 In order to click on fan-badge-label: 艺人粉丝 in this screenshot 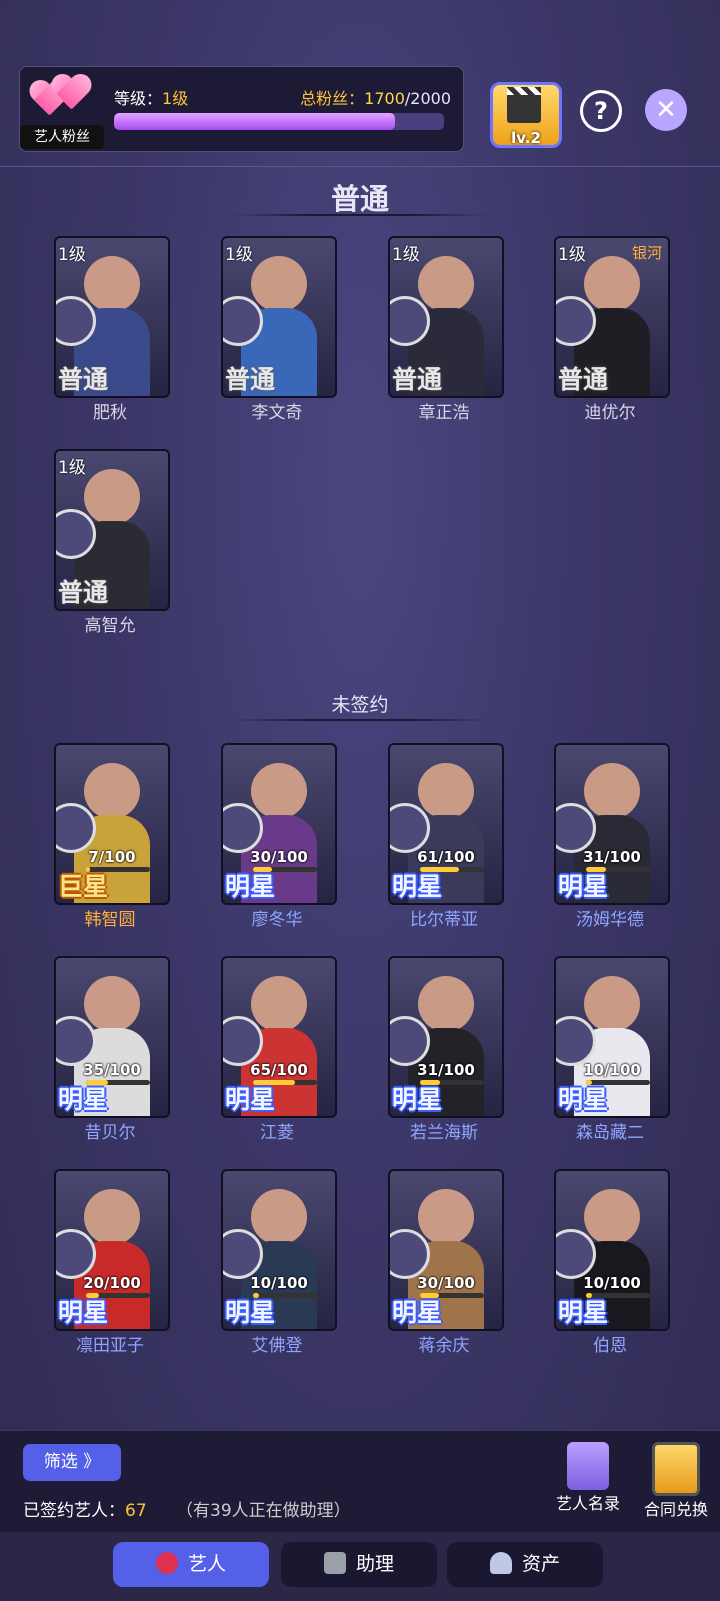, I will do `click(62, 137)`.